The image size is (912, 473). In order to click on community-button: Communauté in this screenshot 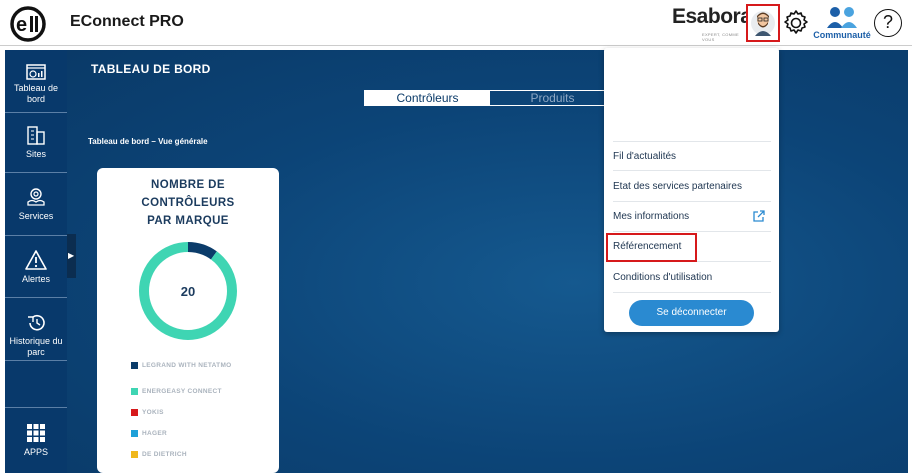, I will do `click(842, 23)`.